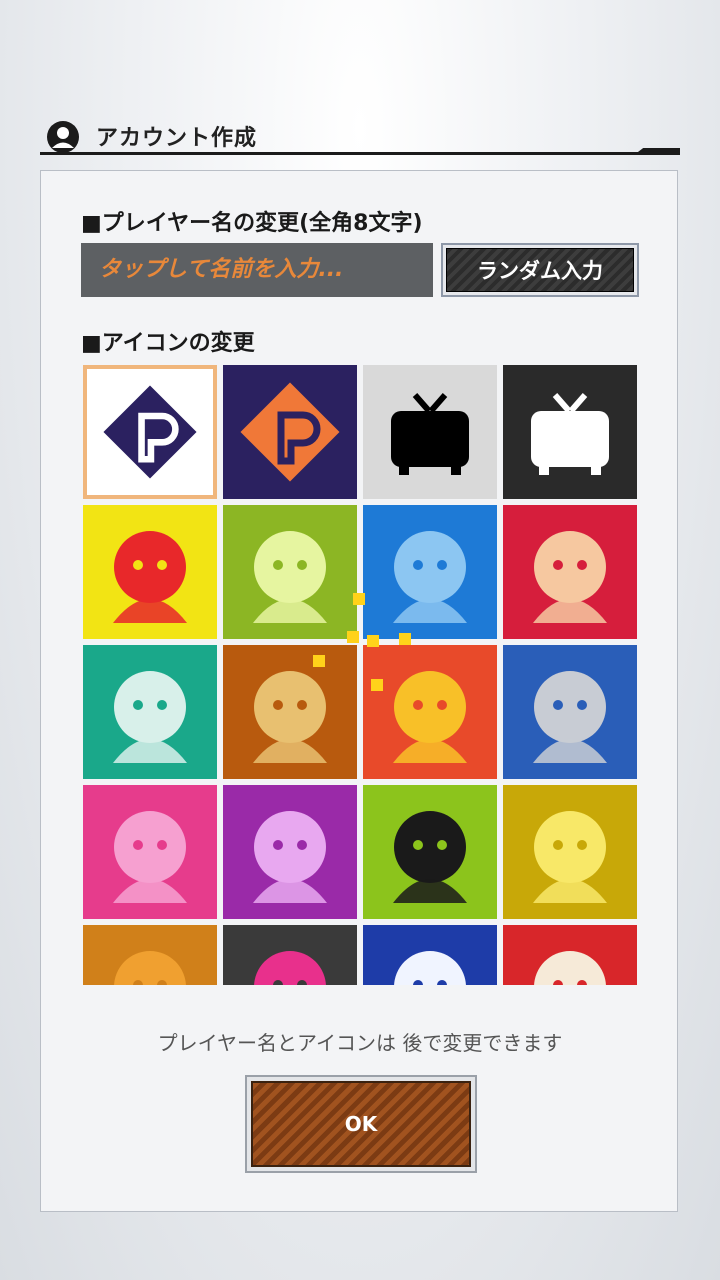 Image resolution: width=720 pixels, height=1280 pixels. What do you see at coordinates (150, 857) in the screenshot?
I see `pink-hair-character-icon-art` at bounding box center [150, 857].